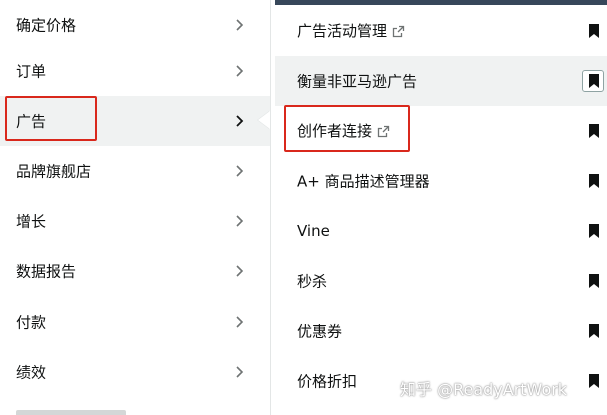  Describe the element at coordinates (441, 131) in the screenshot. I see `submenu-item-creator-connections: 创作者连接` at that location.